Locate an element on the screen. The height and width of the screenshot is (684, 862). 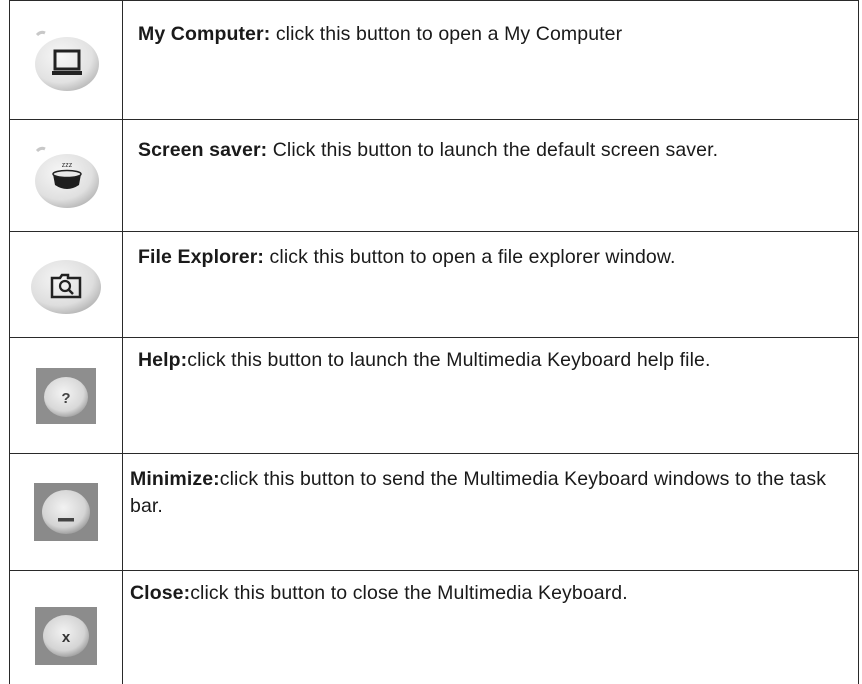
row-title: Screen saver: is located at coordinates (203, 150).